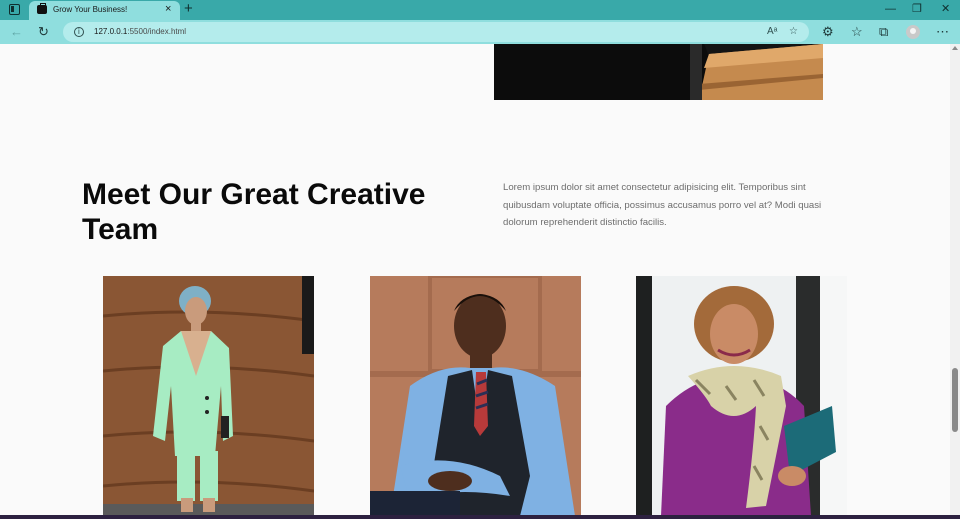 The height and width of the screenshot is (519, 960). I want to click on vertical-scrollbar, so click(955, 279).